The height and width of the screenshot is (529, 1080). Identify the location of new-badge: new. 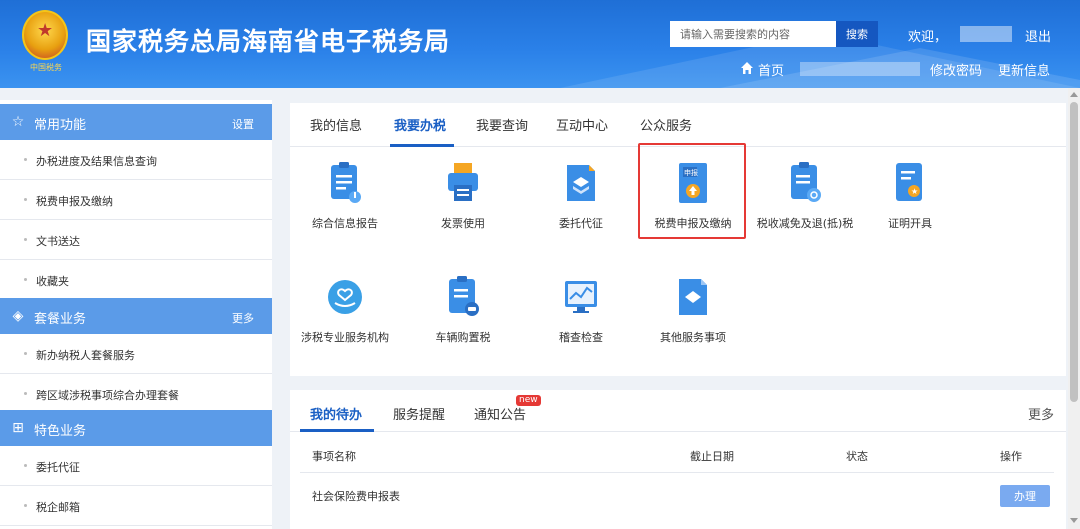
(528, 400).